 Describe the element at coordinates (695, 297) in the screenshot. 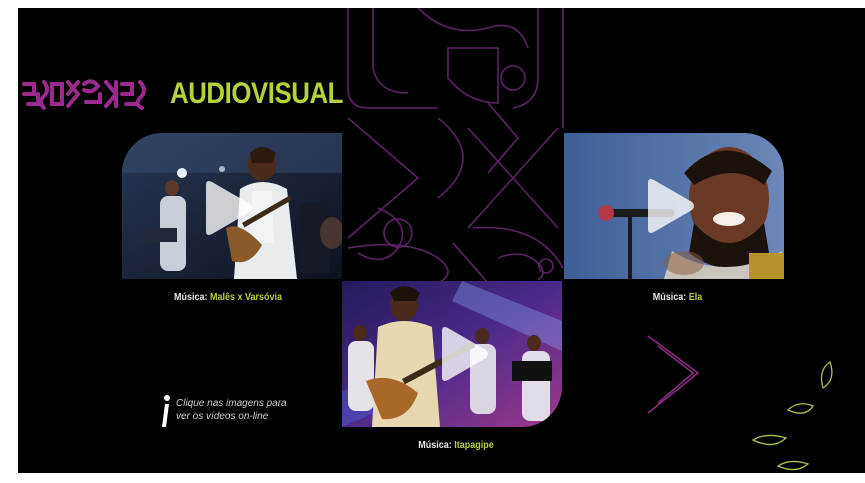

I see `caption-song-title: Ela` at that location.